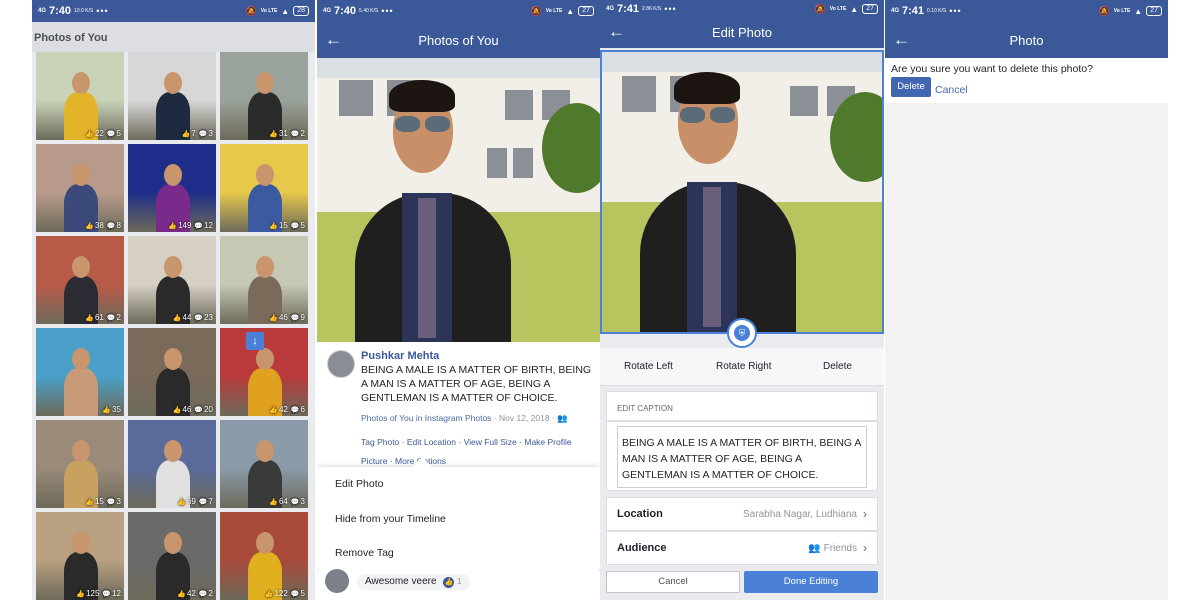 Image resolution: width=1200 pixels, height=600 pixels. Describe the element at coordinates (458, 200) in the screenshot. I see `main-photo` at that location.